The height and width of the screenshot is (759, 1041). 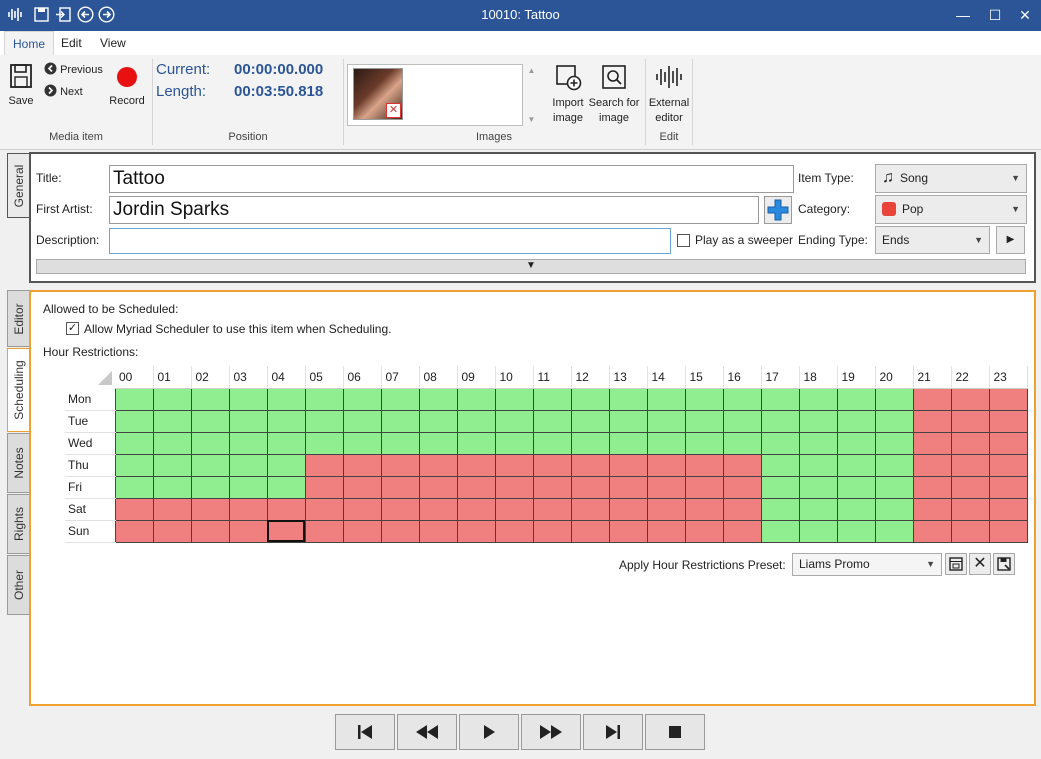 What do you see at coordinates (21, 86) in the screenshot?
I see `save-button: Save` at bounding box center [21, 86].